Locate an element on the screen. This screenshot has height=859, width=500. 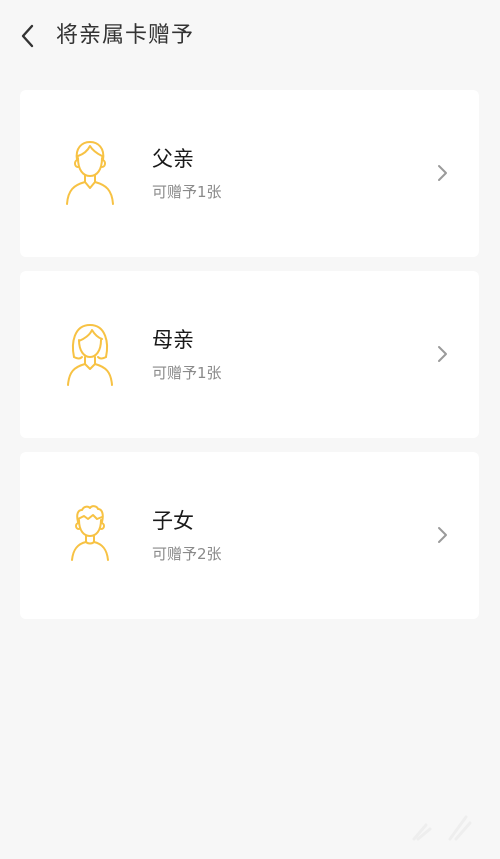
mother-avatar-icon is located at coordinates (90, 355).